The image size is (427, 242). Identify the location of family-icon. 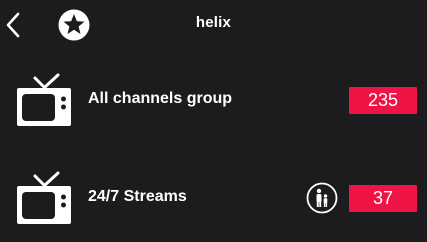
(322, 198).